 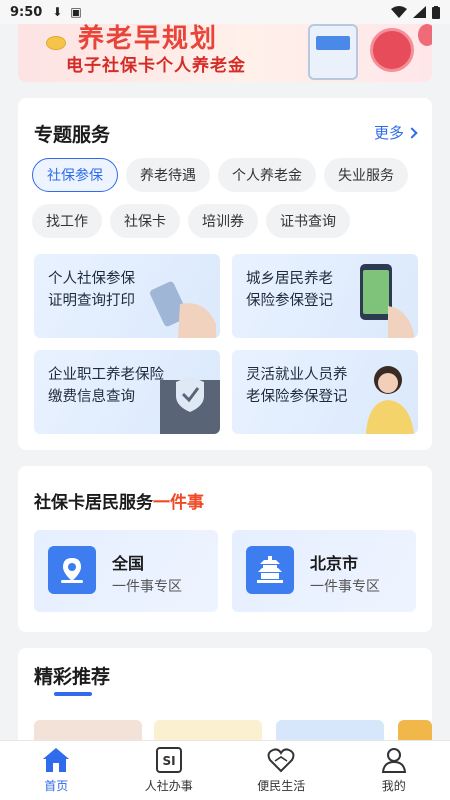 I want to click on nav-label: 我的, so click(x=393, y=786).